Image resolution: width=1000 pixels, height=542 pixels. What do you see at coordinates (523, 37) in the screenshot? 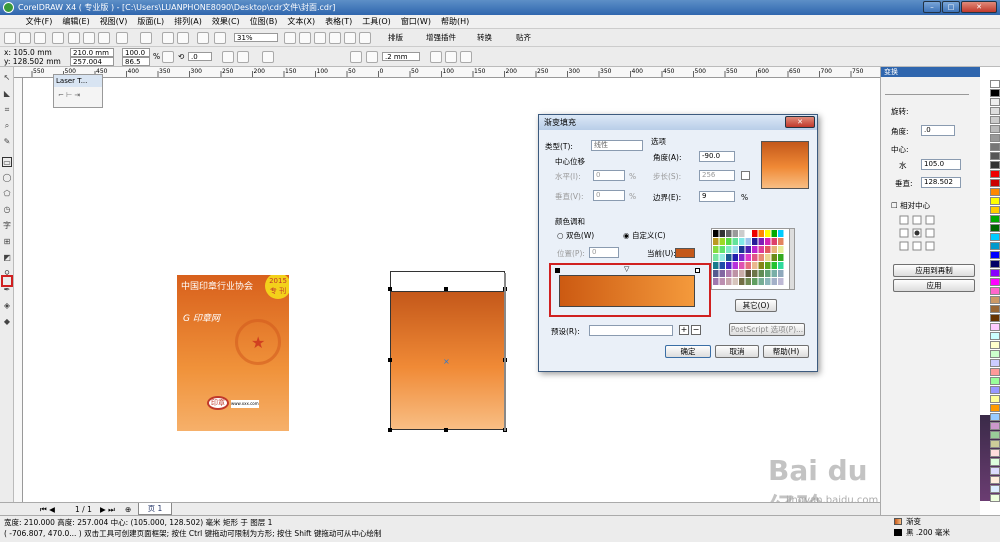
I see `plugin-snap: 贴齐` at bounding box center [523, 37].